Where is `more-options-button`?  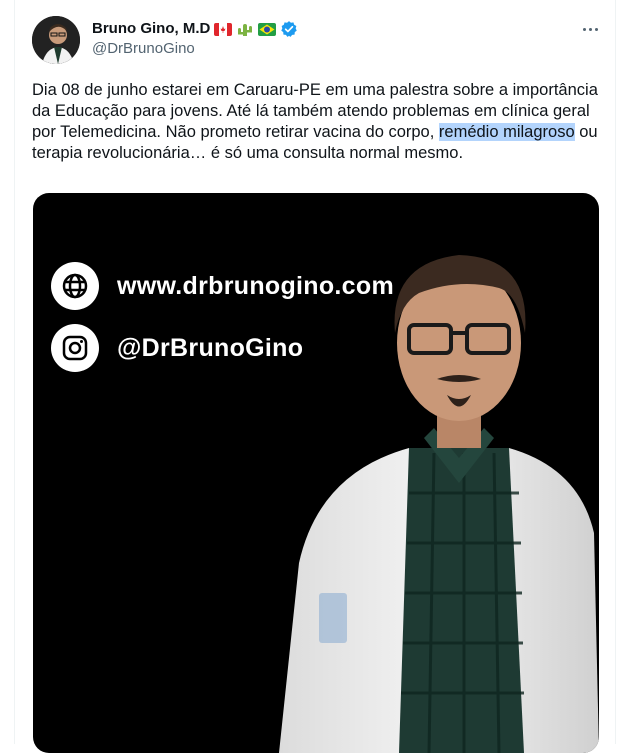
more-options-button is located at coordinates (590, 29).